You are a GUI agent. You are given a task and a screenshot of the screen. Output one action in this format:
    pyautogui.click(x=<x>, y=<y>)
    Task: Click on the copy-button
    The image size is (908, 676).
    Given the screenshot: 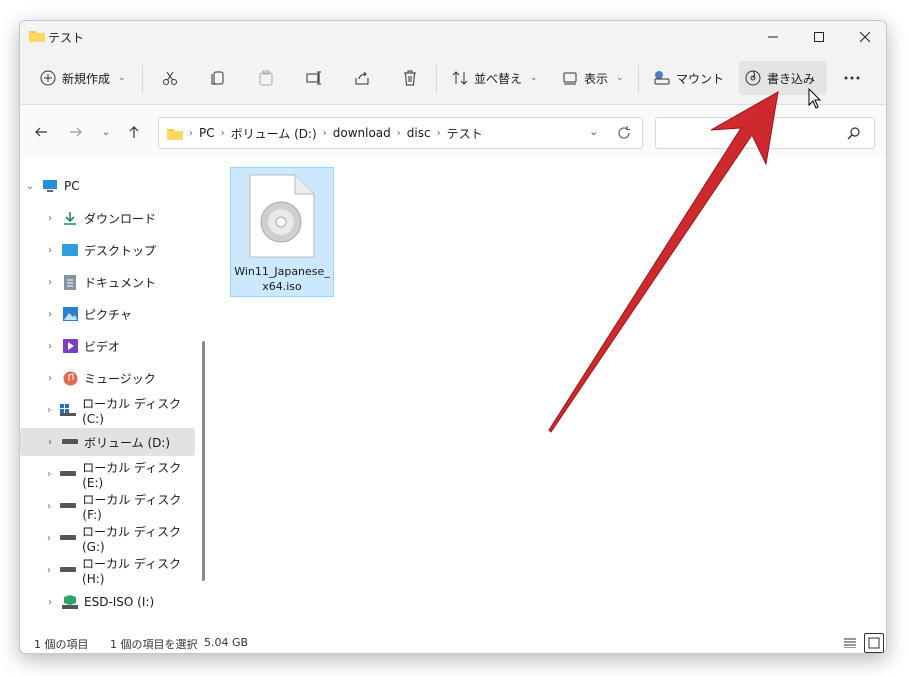 What is the action you would take?
    pyautogui.click(x=218, y=78)
    